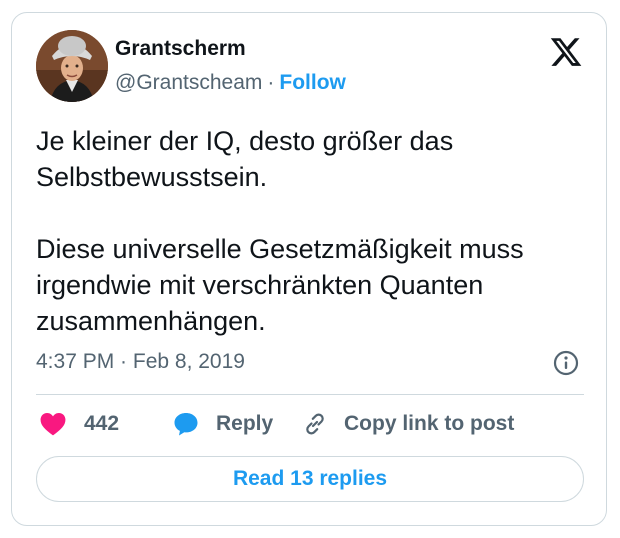 The image size is (620, 538). What do you see at coordinates (152, 177) in the screenshot?
I see `tweet-text-line: Selbstbewusstsein.` at bounding box center [152, 177].